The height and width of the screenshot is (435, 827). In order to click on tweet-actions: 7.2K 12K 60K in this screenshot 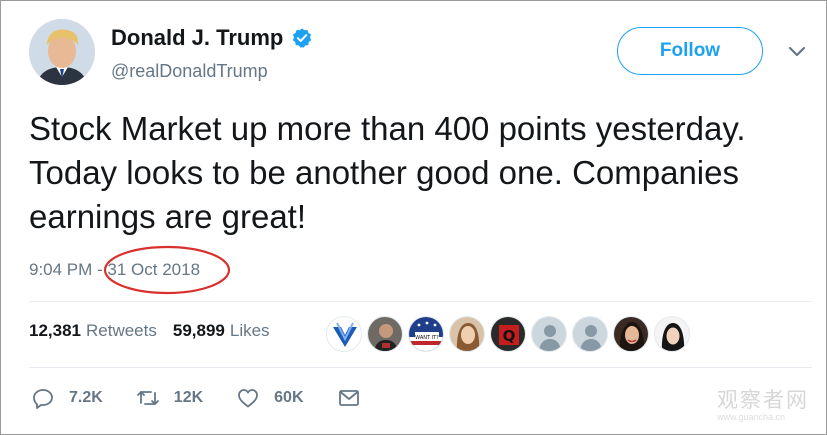, I will do `click(219, 398)`.